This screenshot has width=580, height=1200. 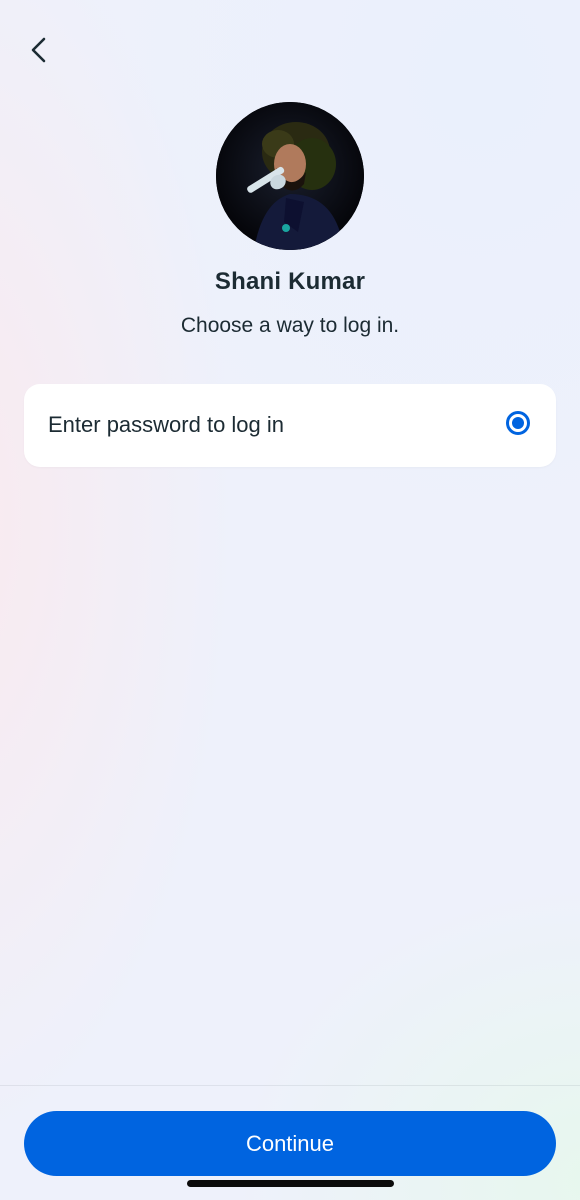 What do you see at coordinates (290, 1085) in the screenshot?
I see `footer-divider` at bounding box center [290, 1085].